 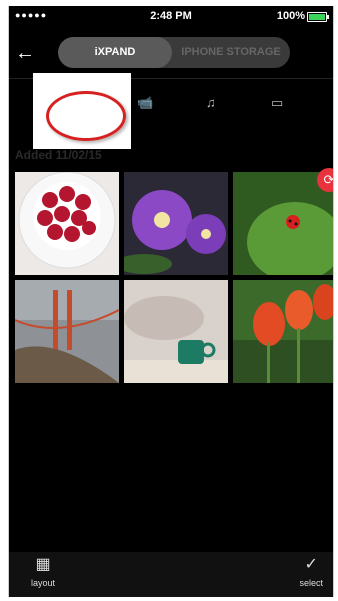 I want to click on coffee-cup-image, so click(x=176, y=331).